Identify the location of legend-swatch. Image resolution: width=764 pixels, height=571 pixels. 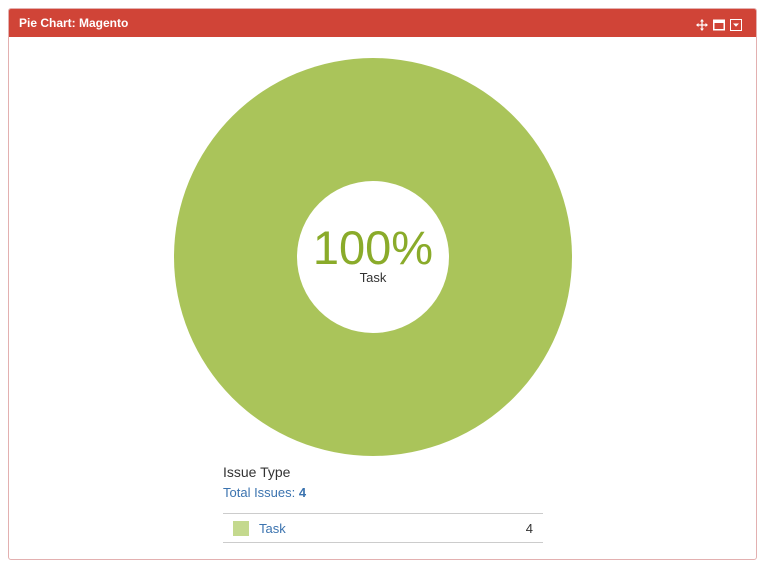
(241, 529).